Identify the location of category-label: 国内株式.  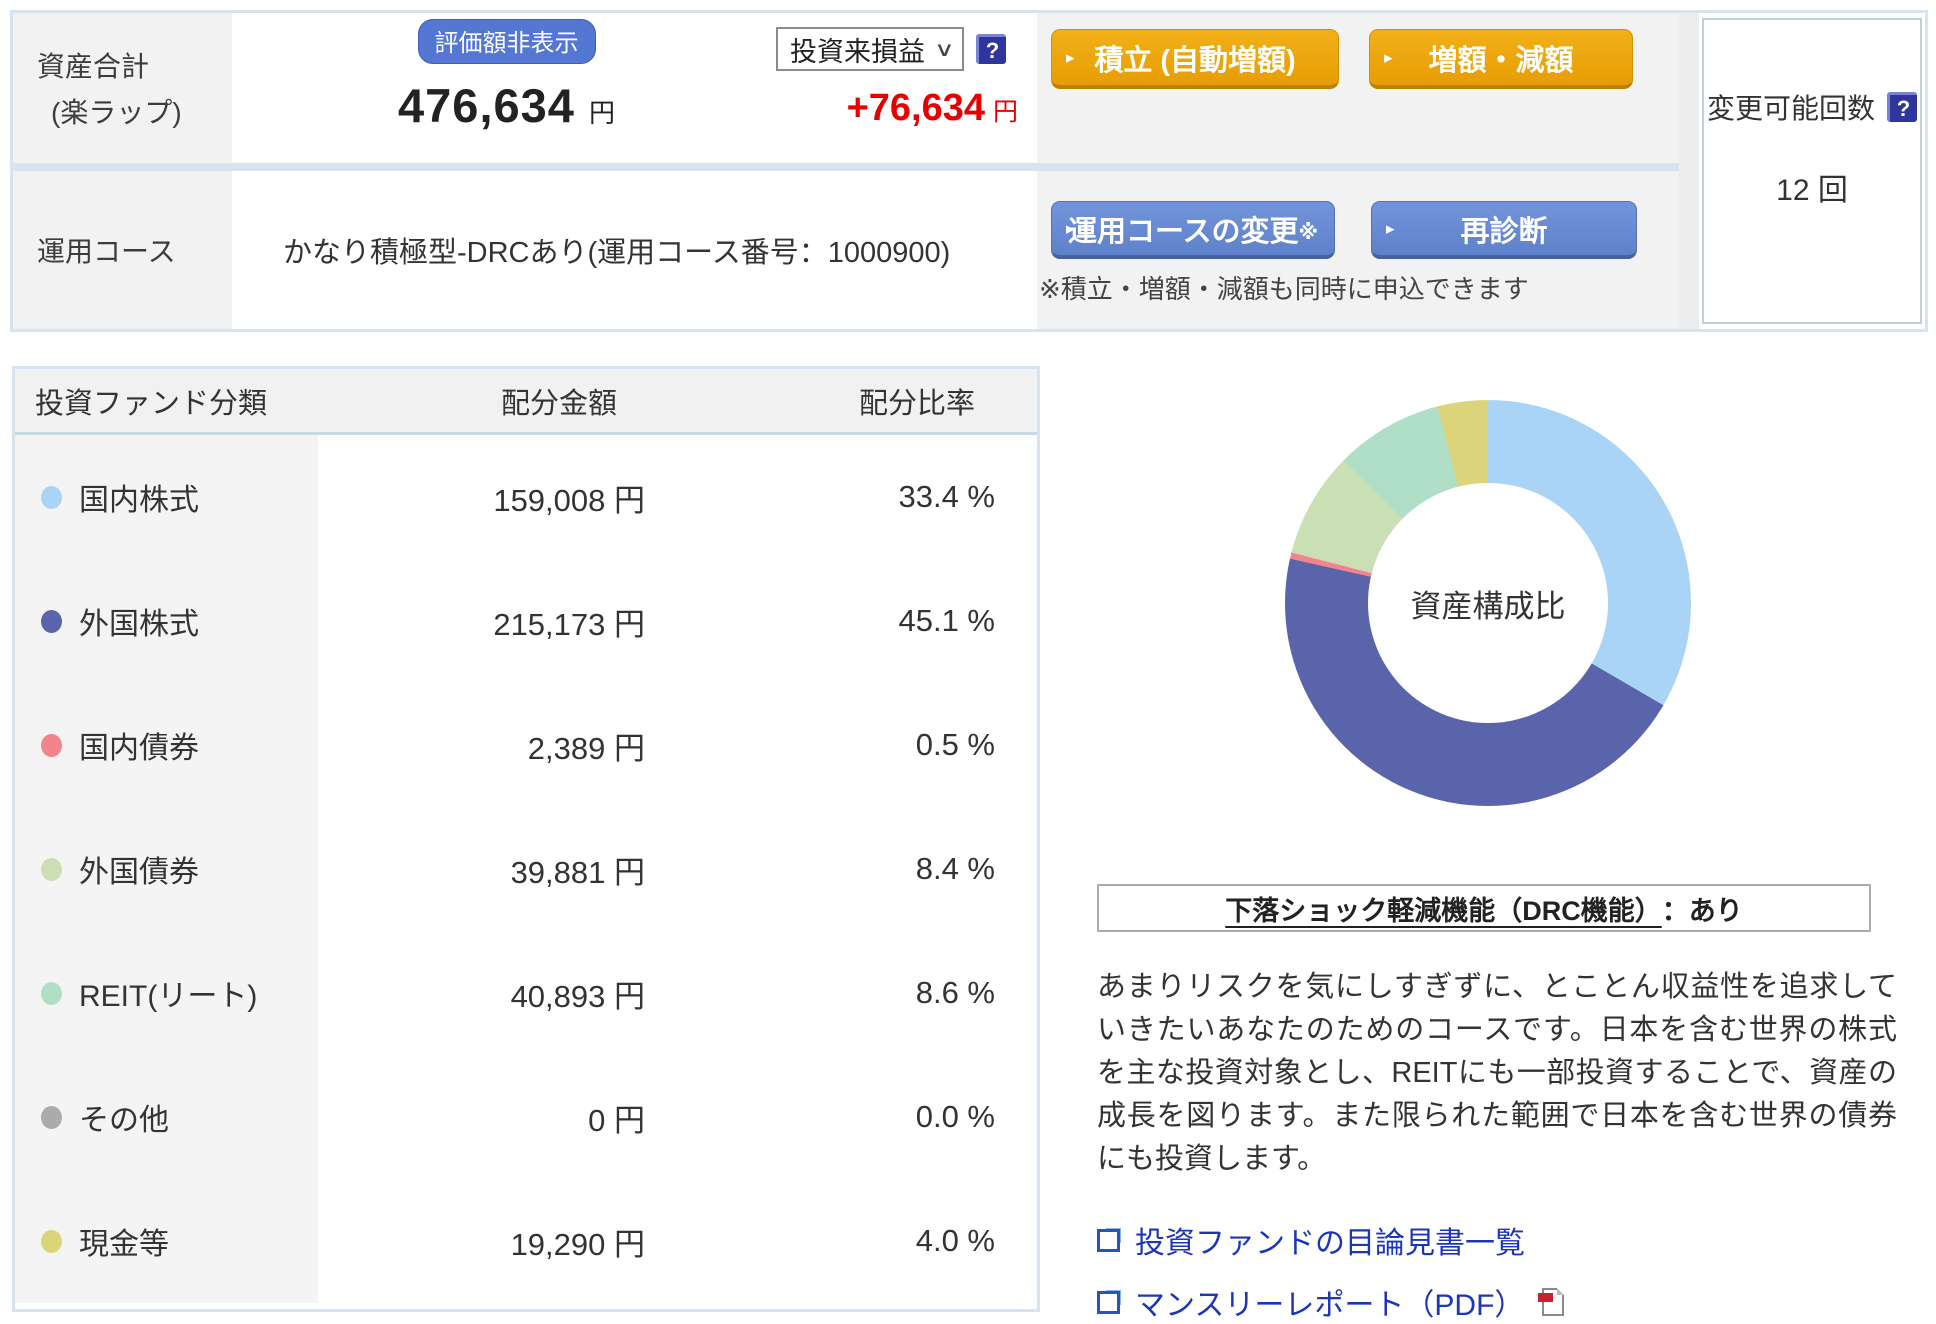
(139, 500).